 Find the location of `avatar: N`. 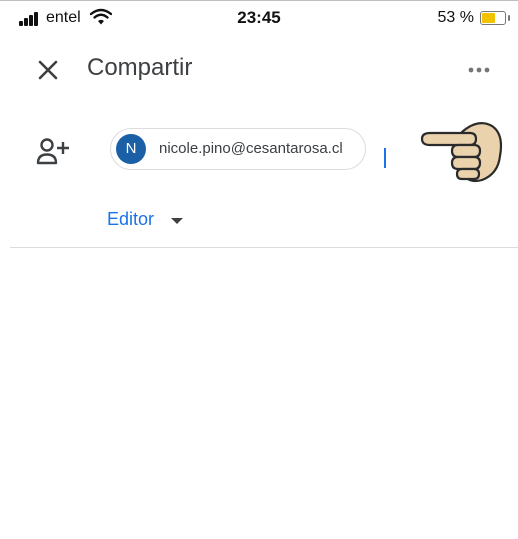

avatar: N is located at coordinates (131, 149).